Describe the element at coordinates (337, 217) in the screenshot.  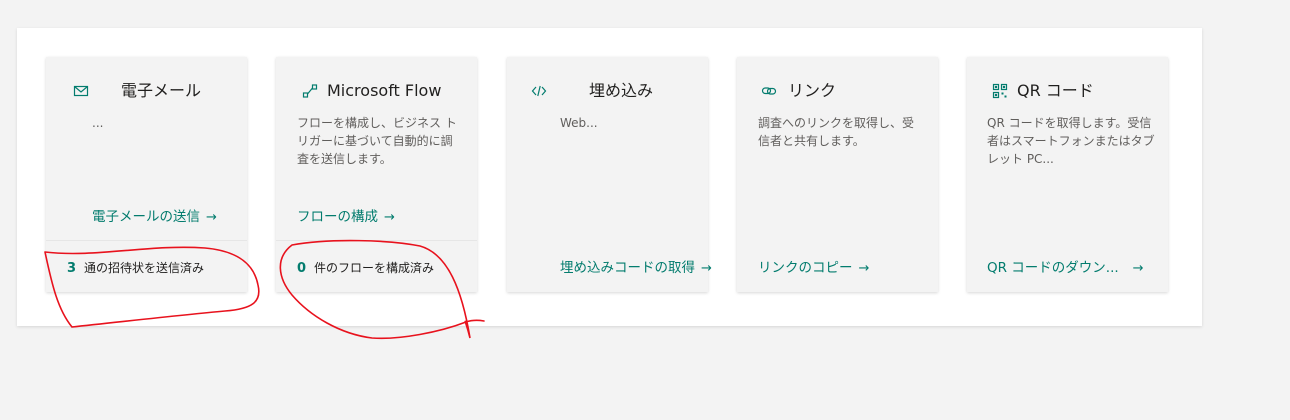
I see `action-label: フローの構成` at that location.